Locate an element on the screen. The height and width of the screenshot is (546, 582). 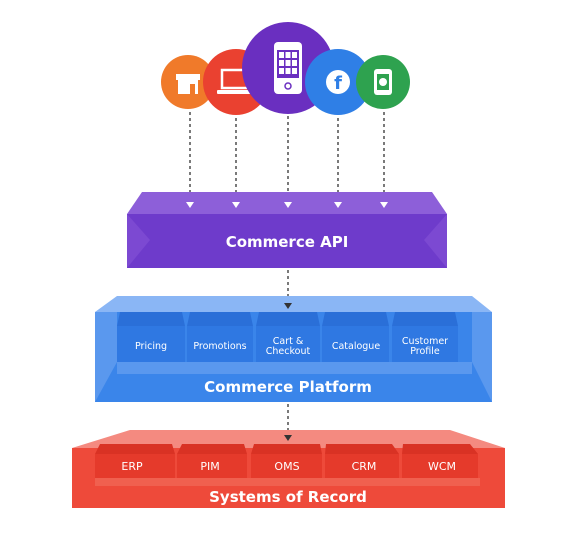
commerce-api-layer: Commerce API is located at coordinates (287, 230).